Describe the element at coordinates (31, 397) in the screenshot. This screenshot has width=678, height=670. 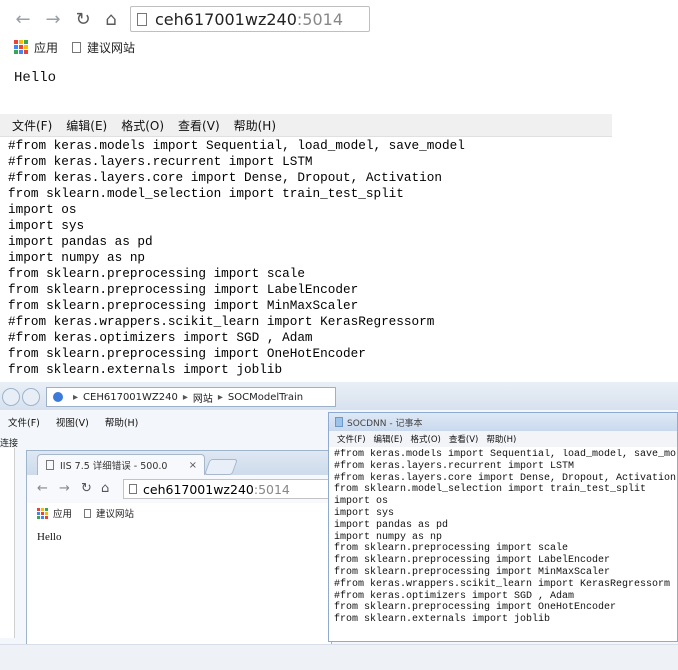
I see `forward-circle-icon` at that location.